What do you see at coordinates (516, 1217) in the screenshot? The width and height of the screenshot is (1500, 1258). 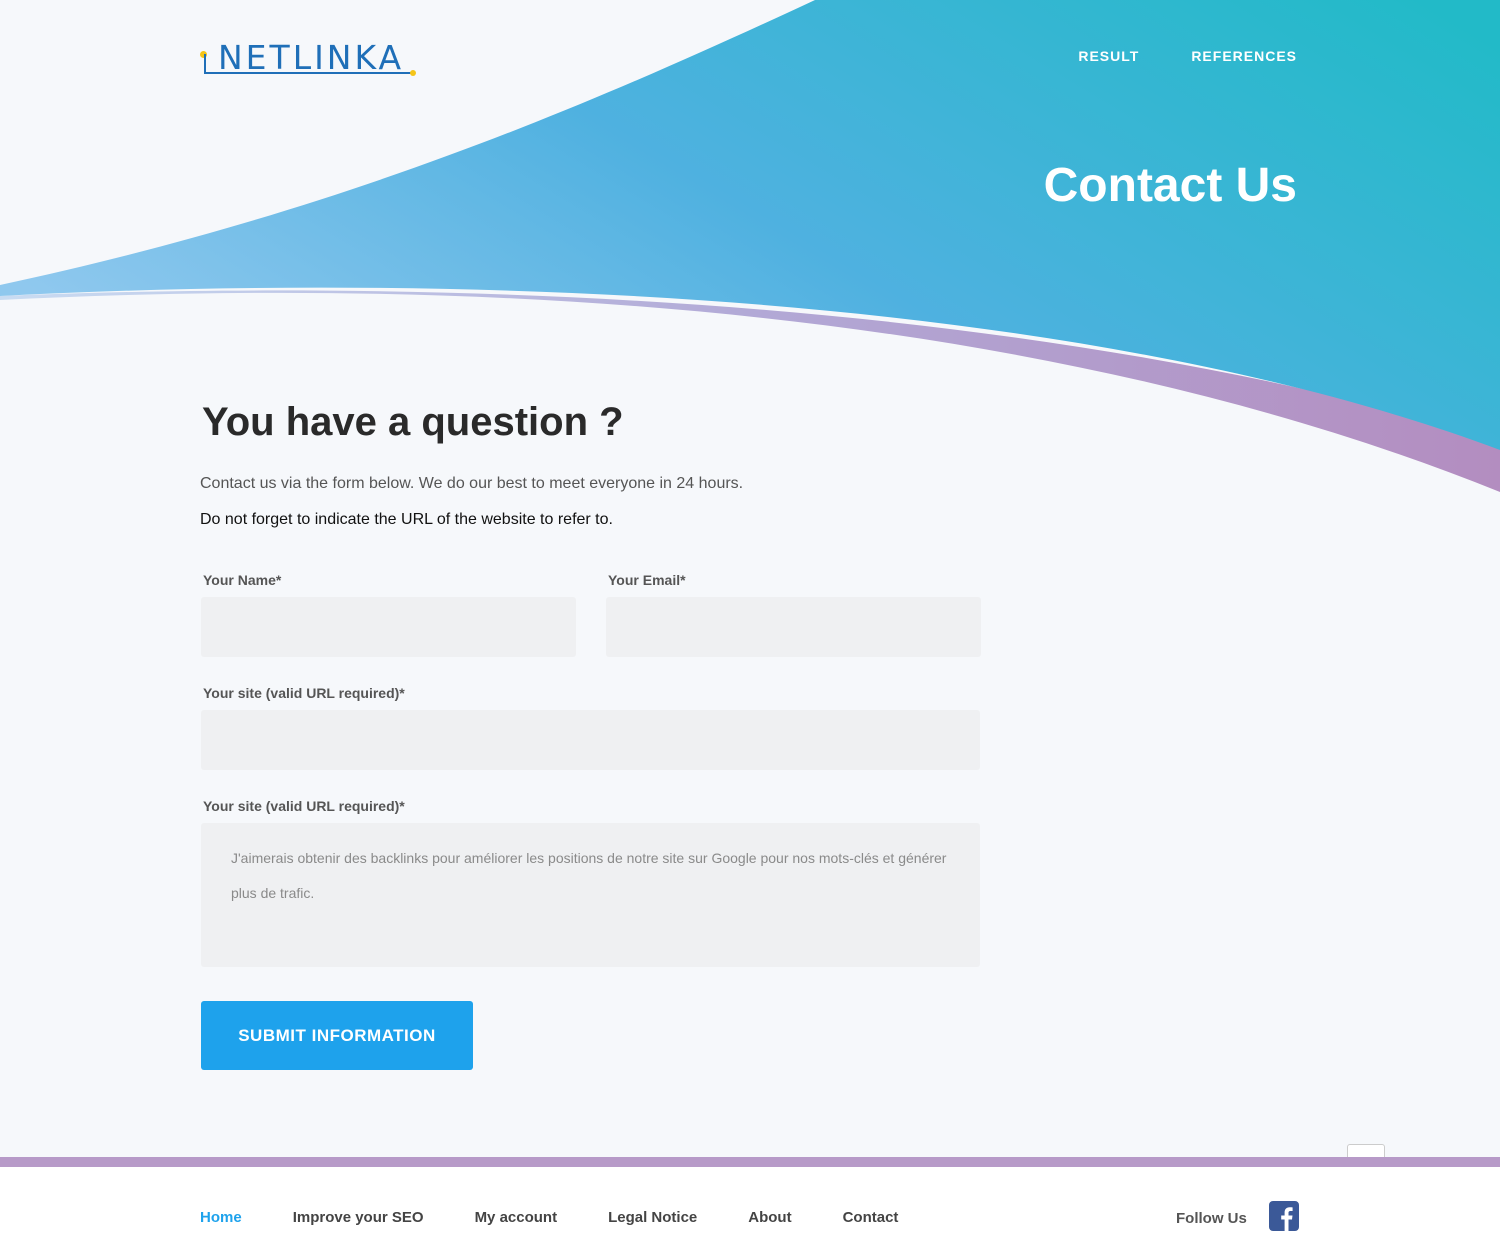 I see `footer-link-my-account: My account` at bounding box center [516, 1217].